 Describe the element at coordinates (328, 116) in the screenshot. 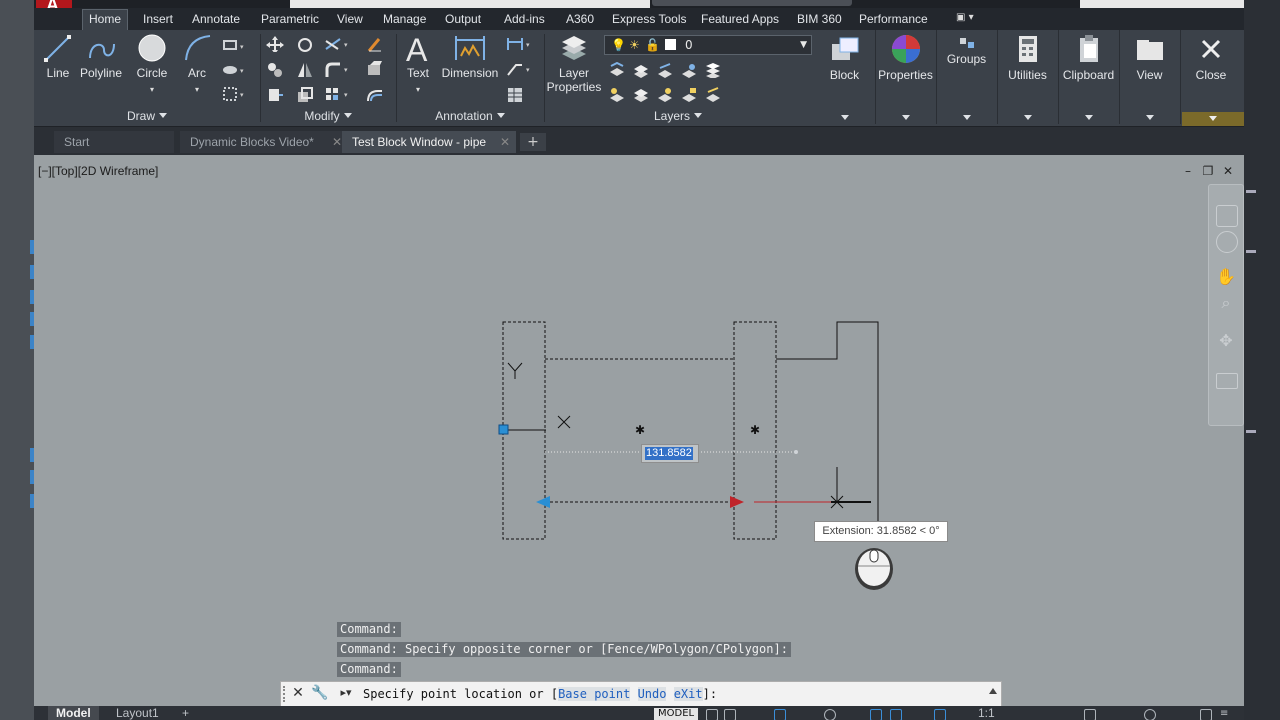

I see `modify-panel-title: Modify` at that location.